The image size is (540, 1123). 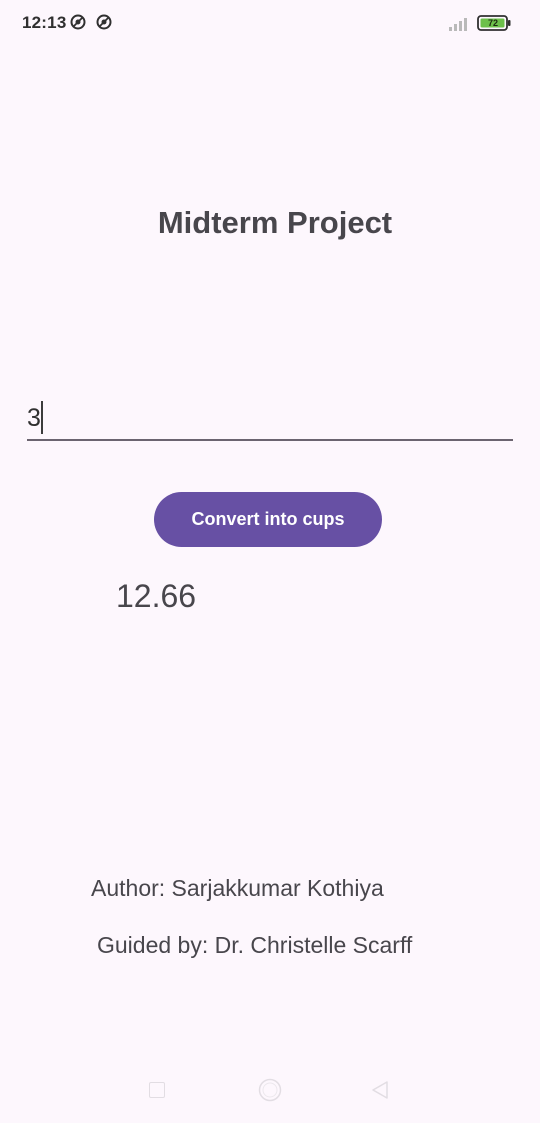 I want to click on convert-button: Convert into cups, so click(x=268, y=519).